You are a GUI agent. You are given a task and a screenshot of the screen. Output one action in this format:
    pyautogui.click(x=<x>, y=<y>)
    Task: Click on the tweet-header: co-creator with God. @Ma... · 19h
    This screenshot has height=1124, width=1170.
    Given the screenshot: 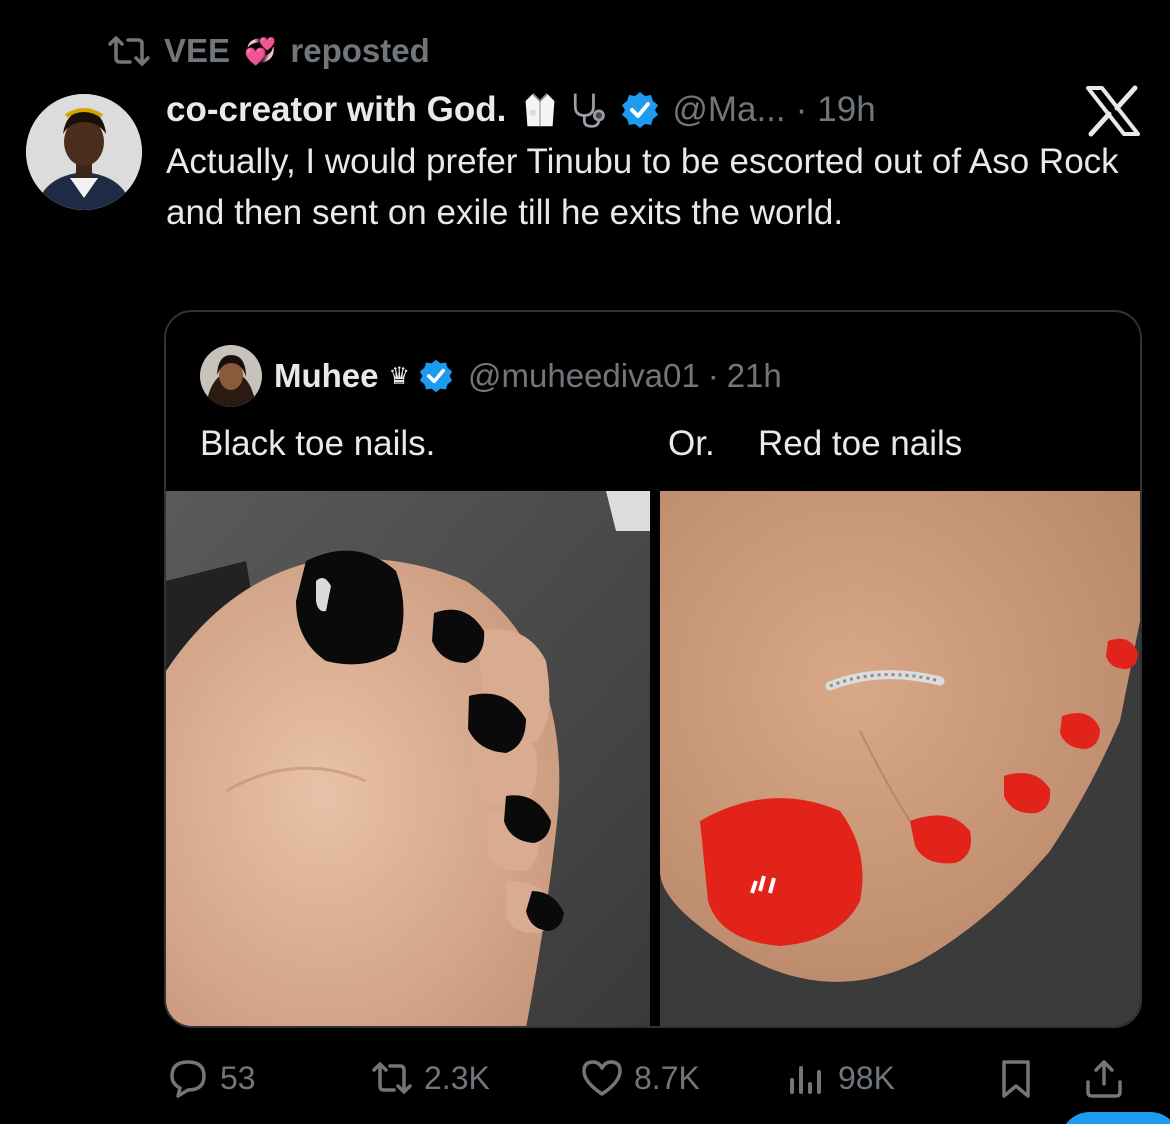 What is the action you would take?
    pyautogui.click(x=521, y=110)
    